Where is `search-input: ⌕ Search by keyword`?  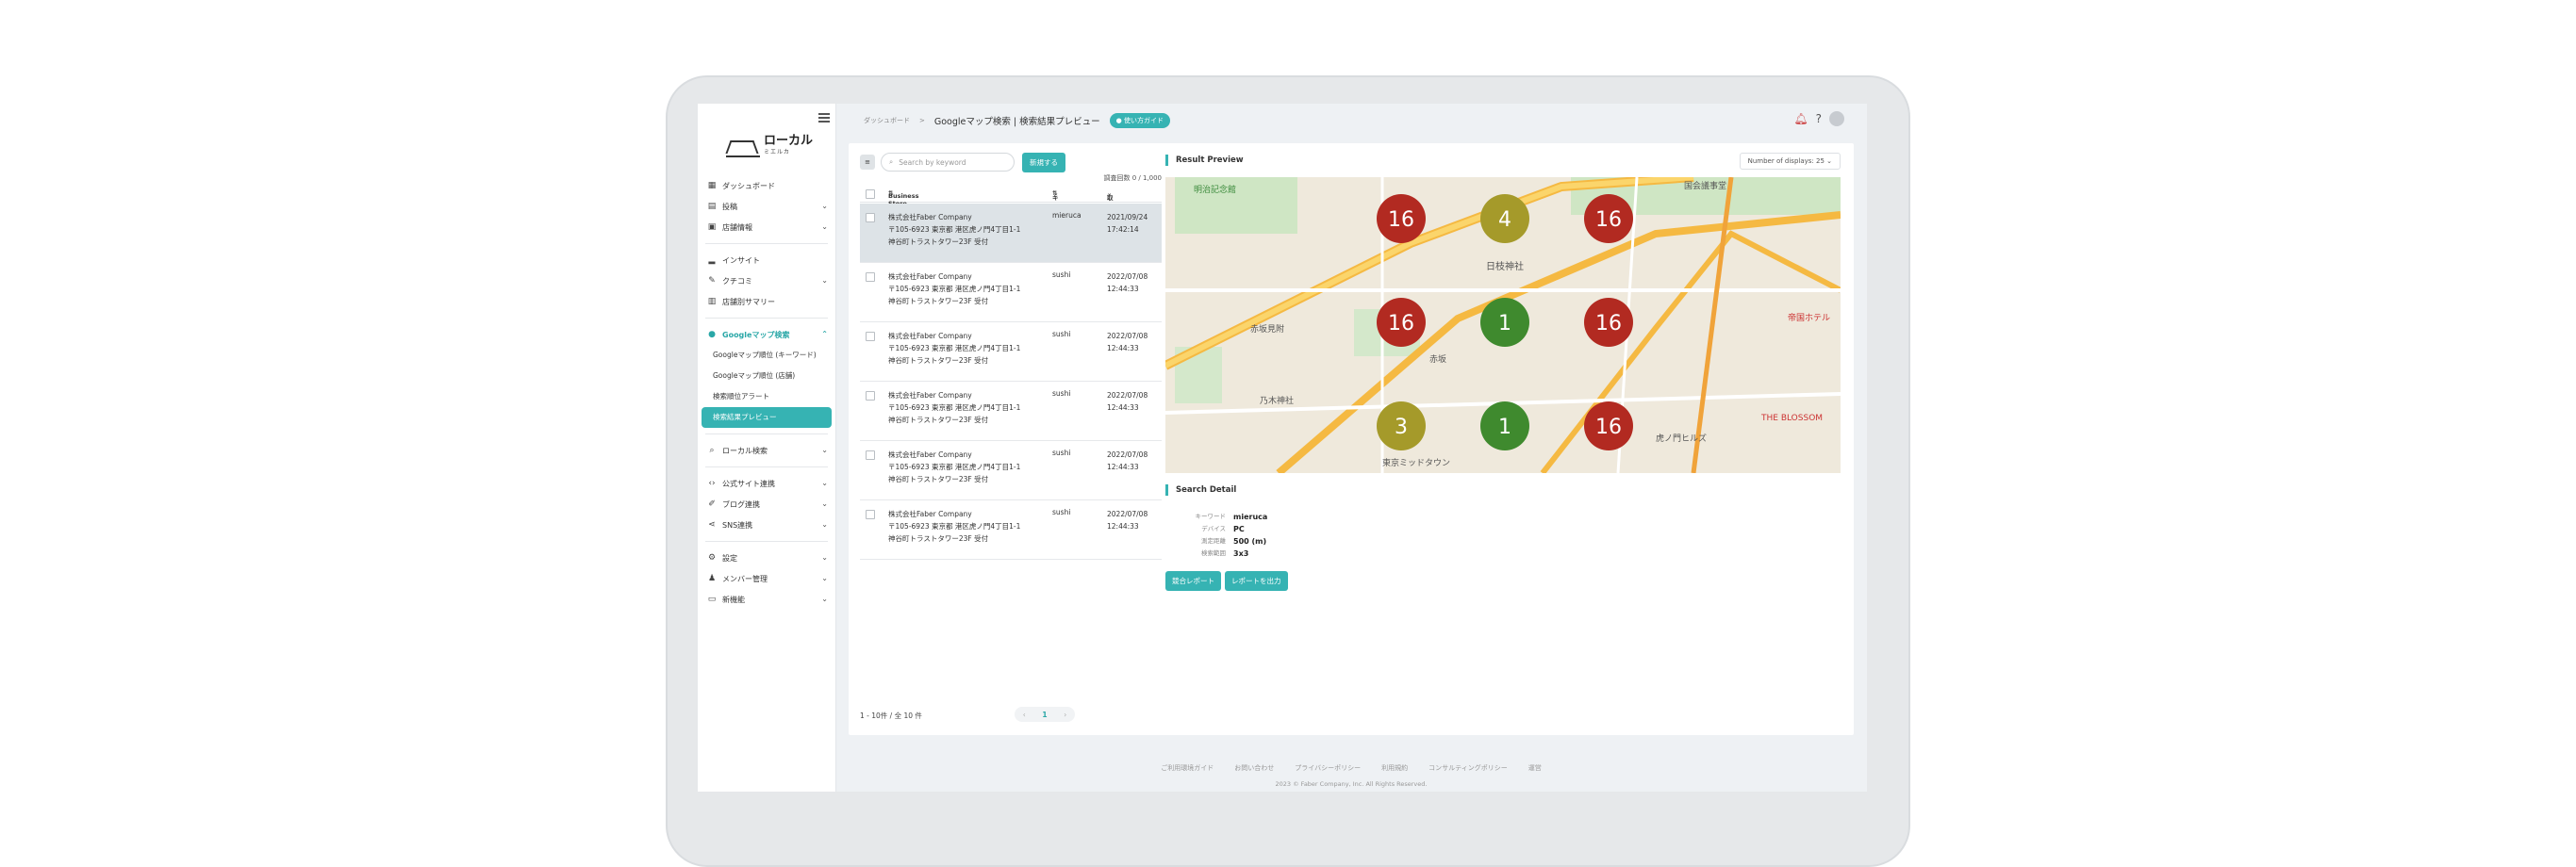 search-input: ⌕ Search by keyword is located at coordinates (948, 162).